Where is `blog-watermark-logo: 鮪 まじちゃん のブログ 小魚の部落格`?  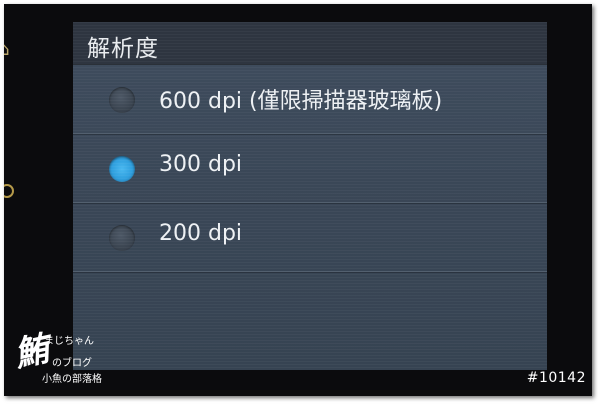
blog-watermark-logo: 鮪 まじちゃん のブログ 小魚の部落格 is located at coordinates (57, 359).